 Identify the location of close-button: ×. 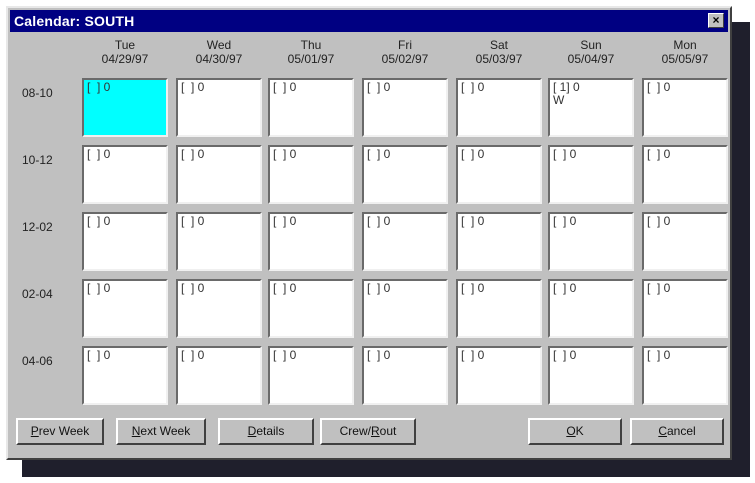
(716, 20).